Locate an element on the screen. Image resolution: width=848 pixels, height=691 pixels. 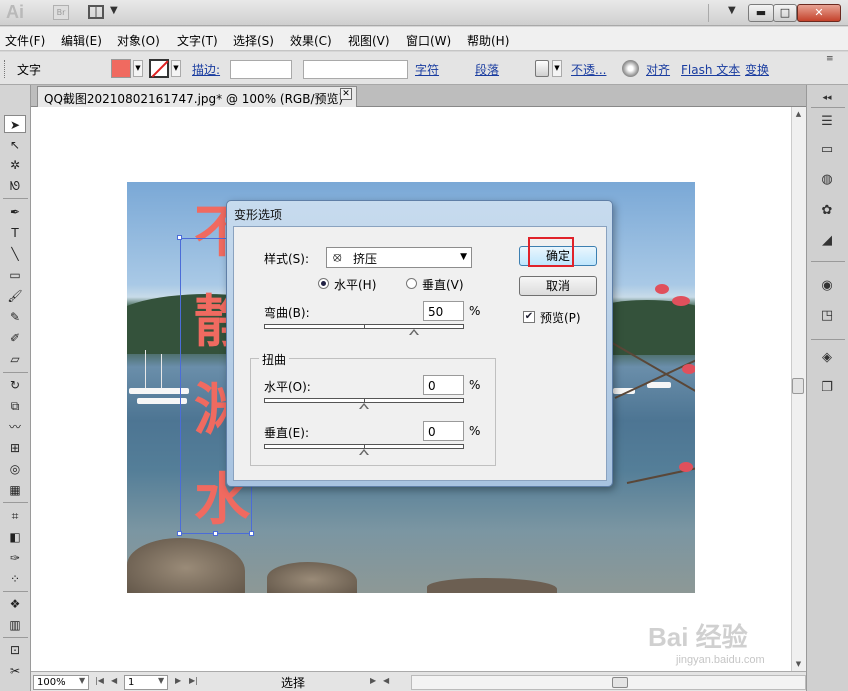
menu-object: 对象(O) is located at coordinates (138, 40).